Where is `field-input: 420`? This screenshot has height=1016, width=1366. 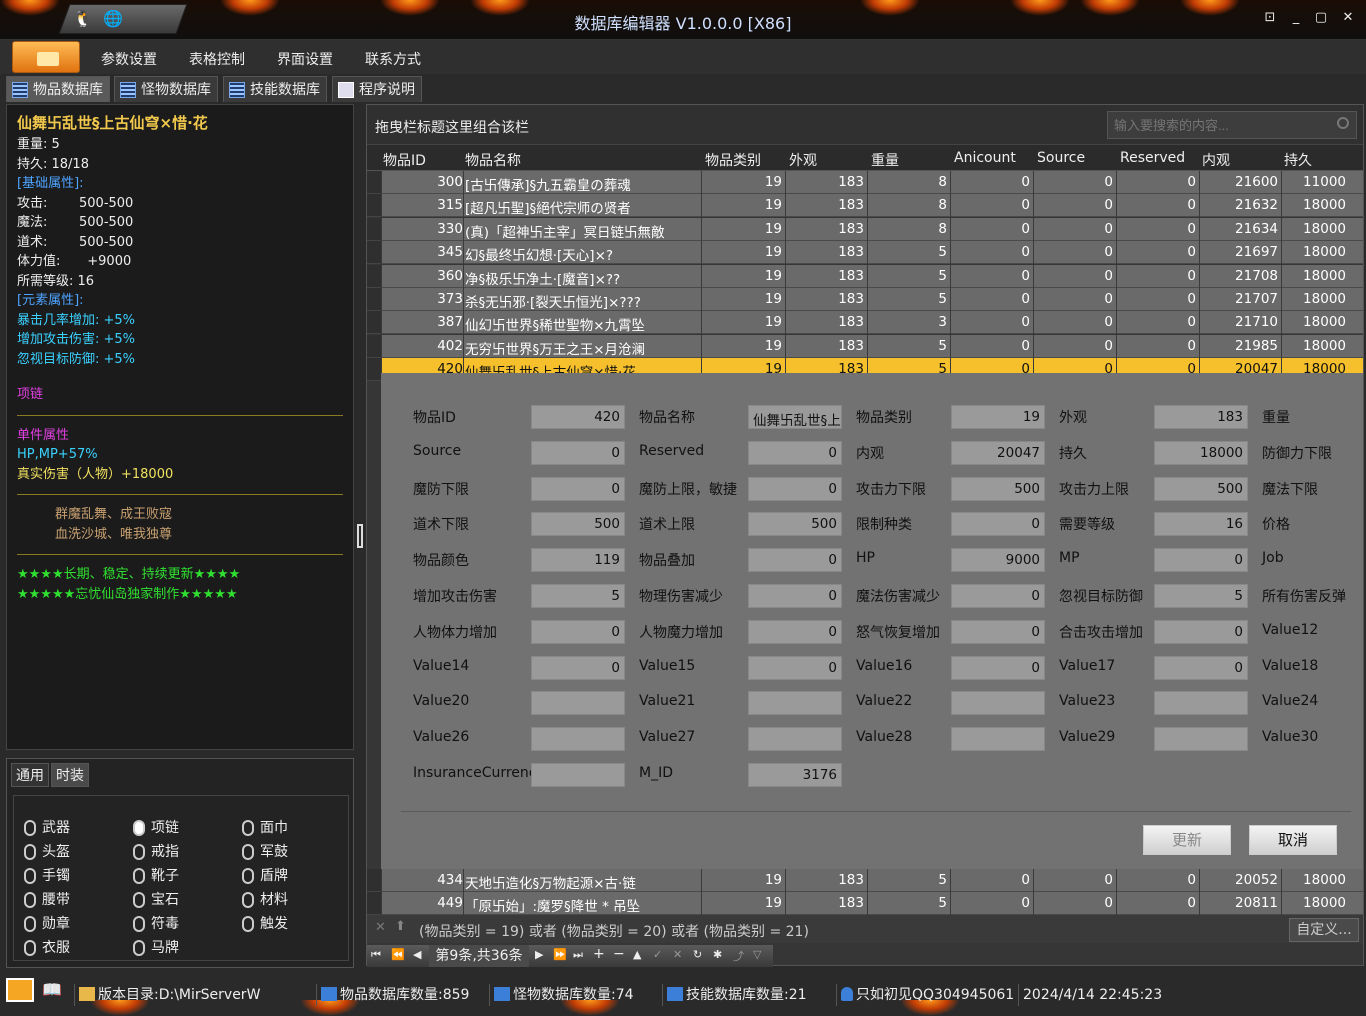
field-input: 420 is located at coordinates (578, 417).